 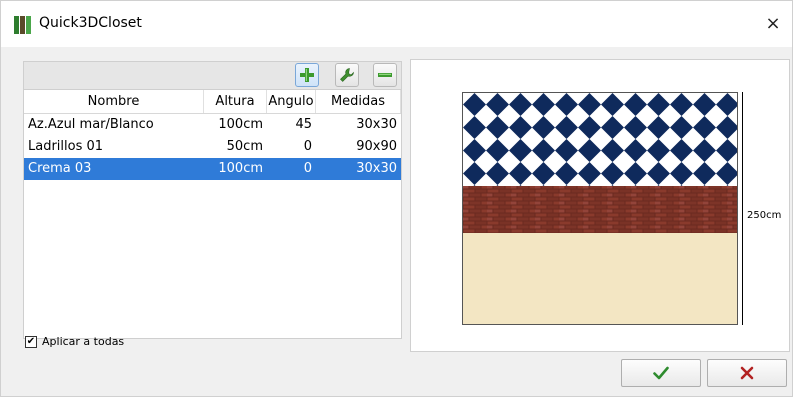 I want to click on cell-nombre: Crema 03, so click(x=60, y=168).